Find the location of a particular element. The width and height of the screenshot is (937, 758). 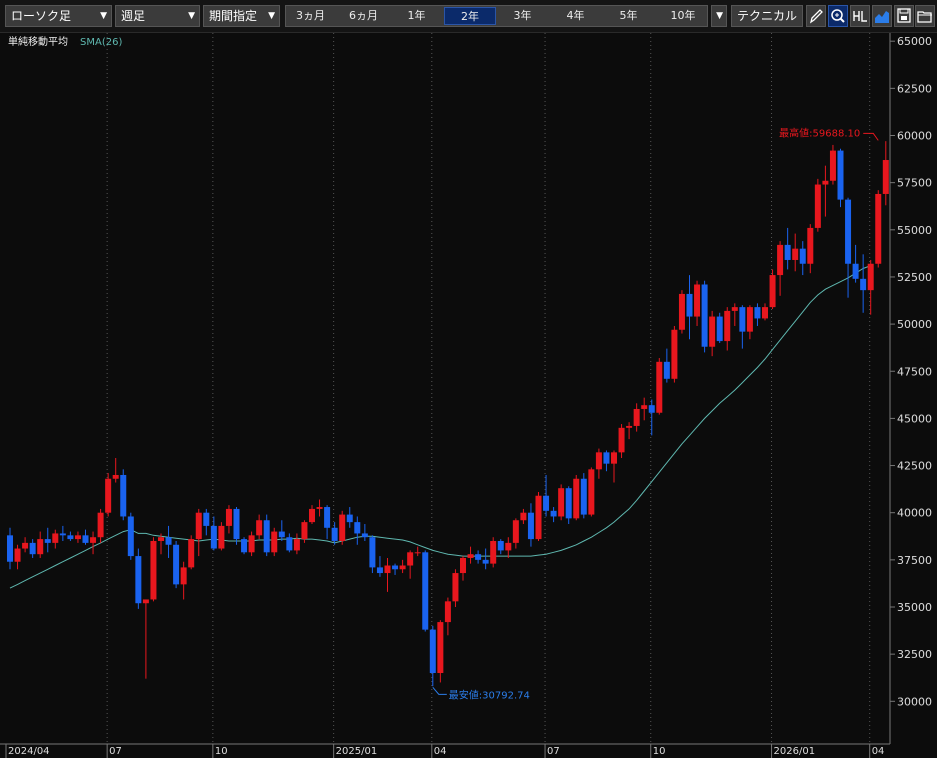

period-6m-button: 6ヵ月 is located at coordinates (363, 16).